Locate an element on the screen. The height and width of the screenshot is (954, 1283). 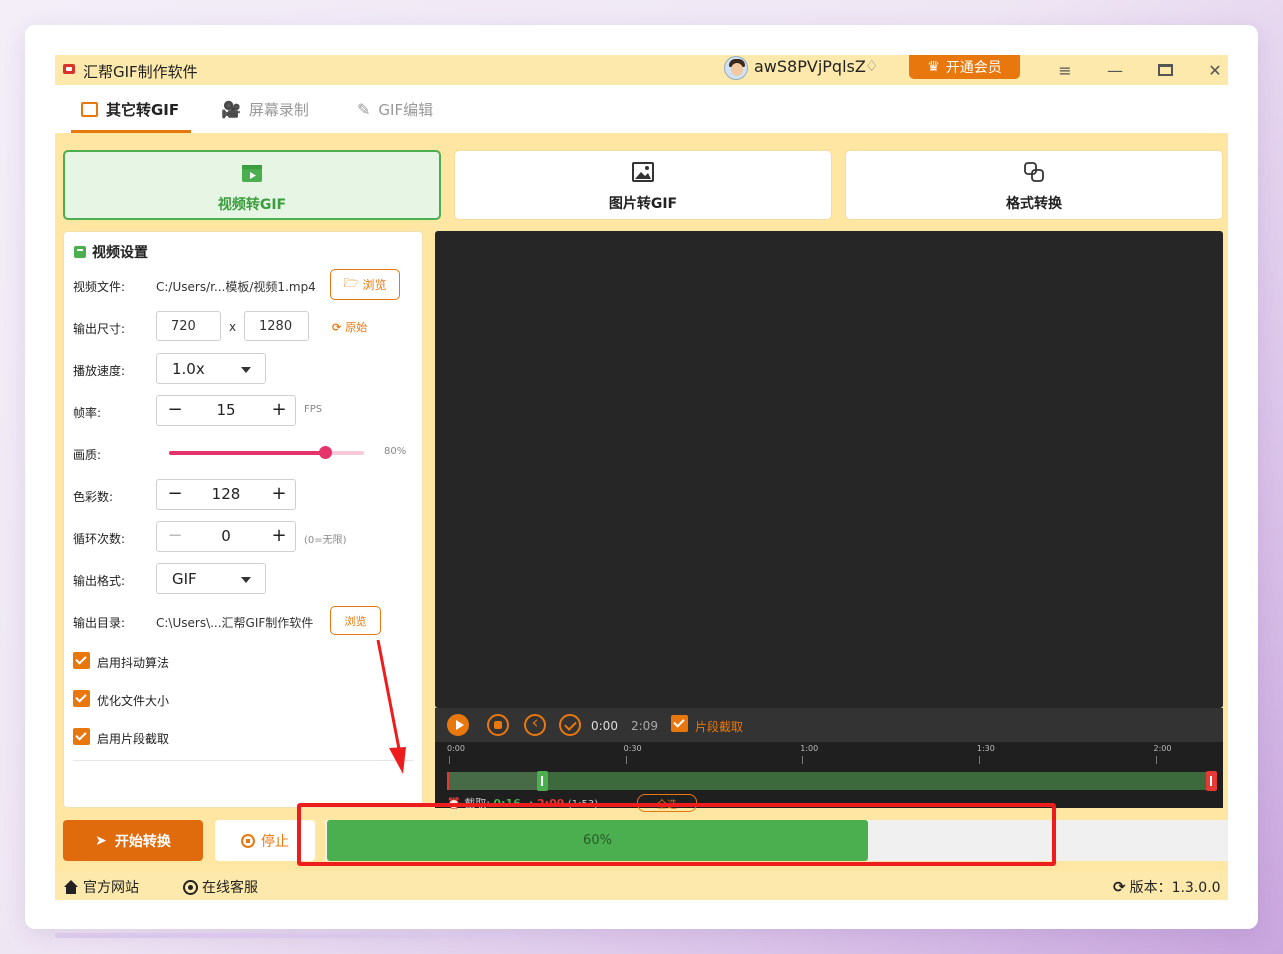
stop-icon is located at coordinates (498, 725).